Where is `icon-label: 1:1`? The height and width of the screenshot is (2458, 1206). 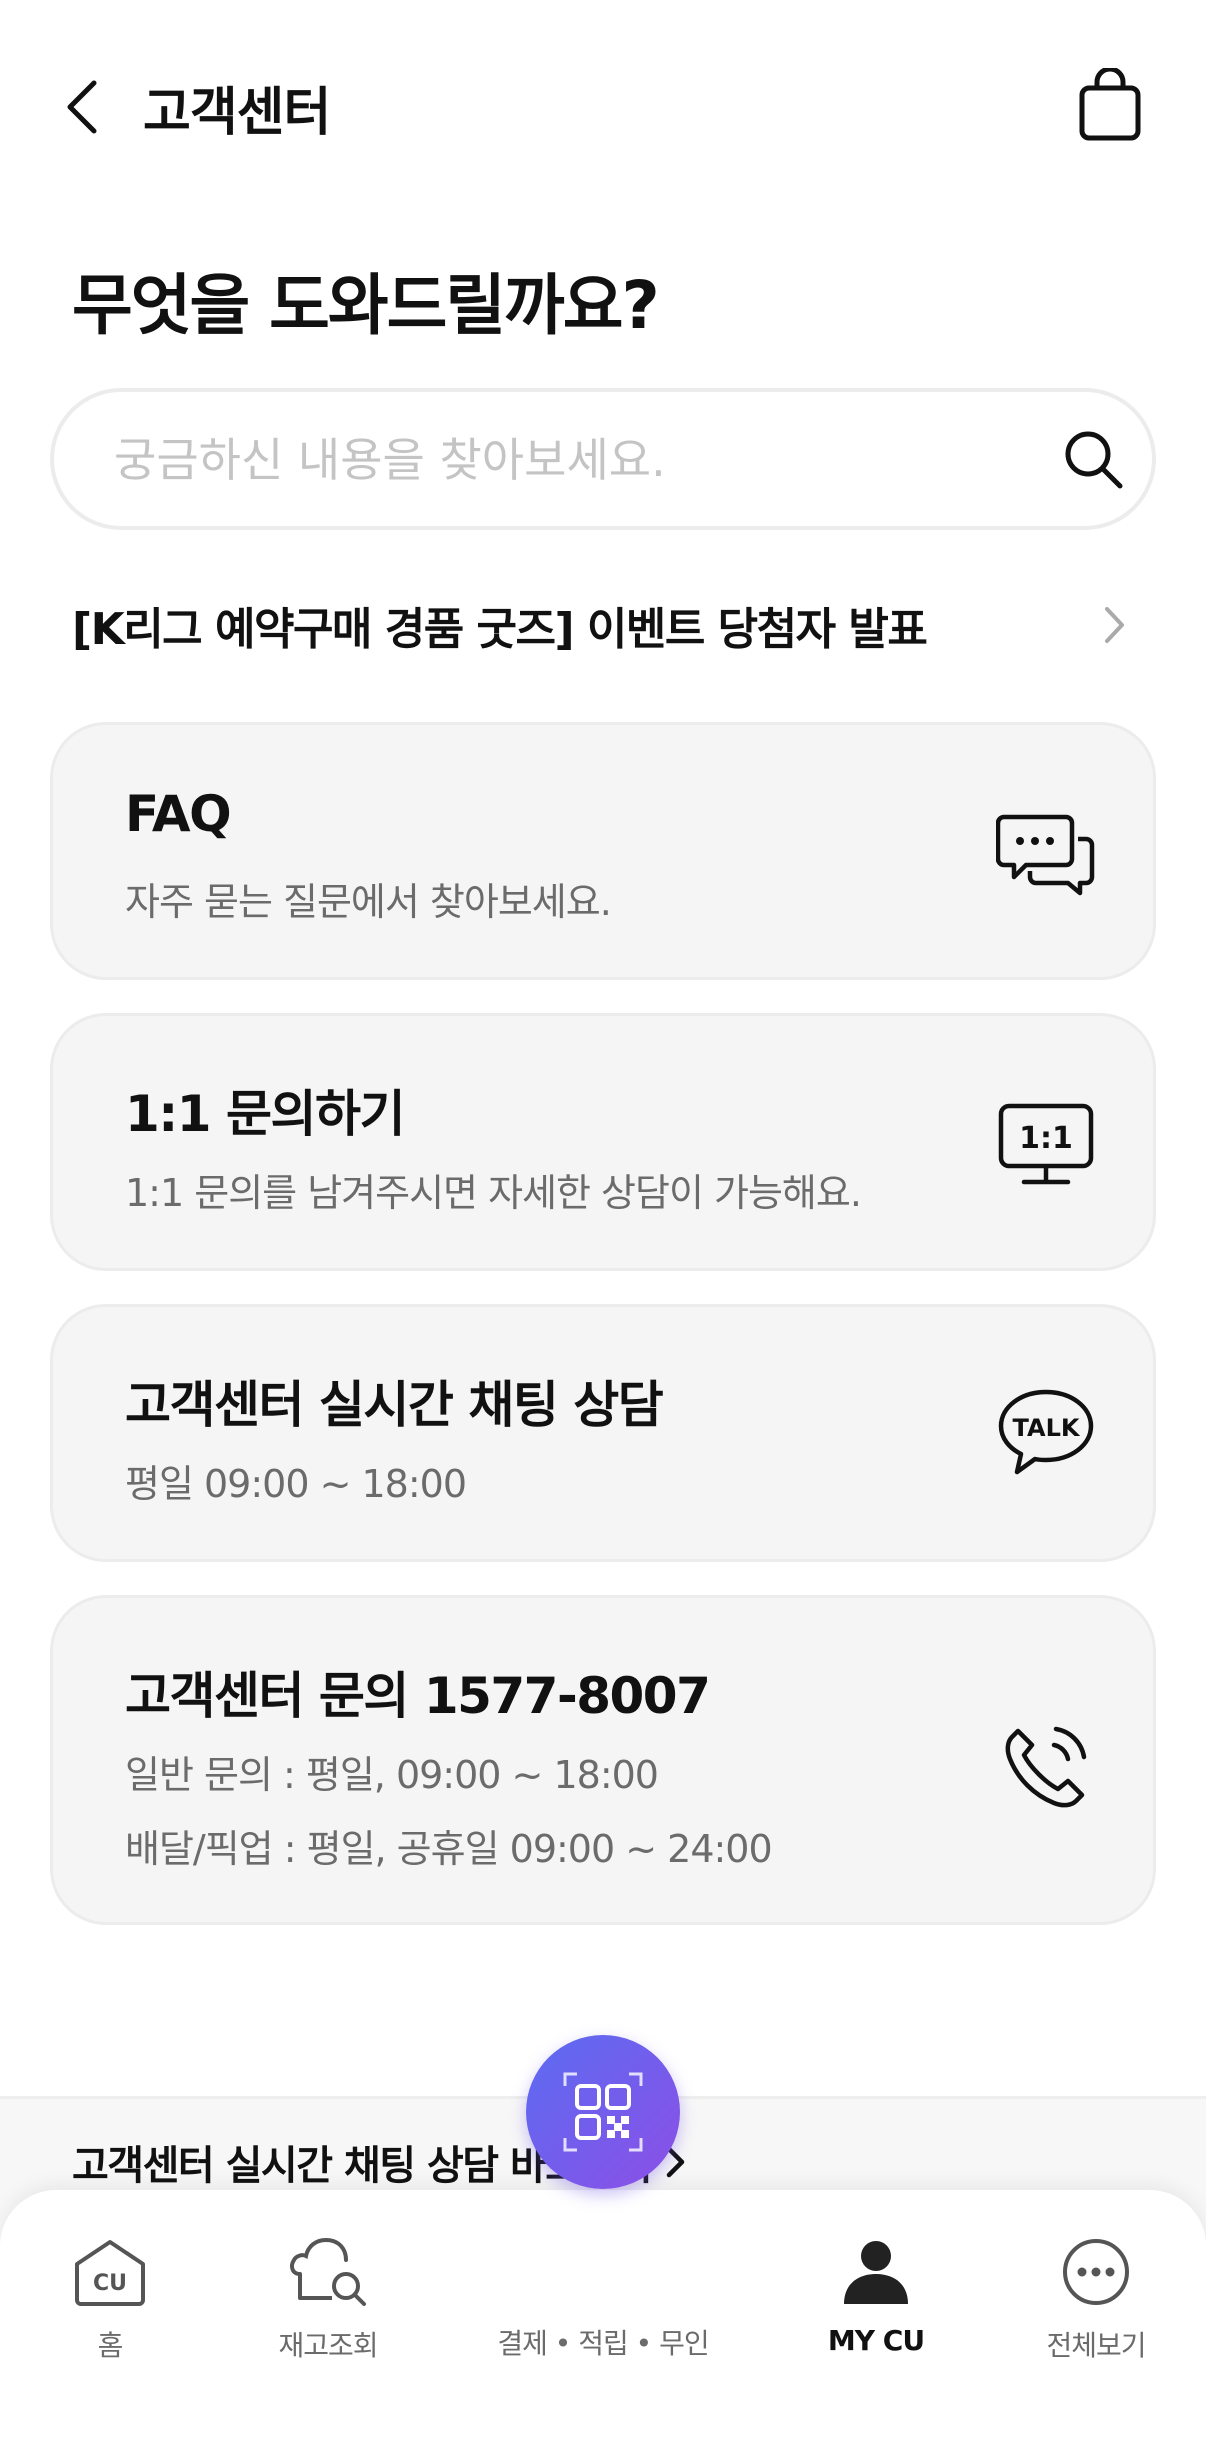
icon-label: 1:1 is located at coordinates (1046, 1138).